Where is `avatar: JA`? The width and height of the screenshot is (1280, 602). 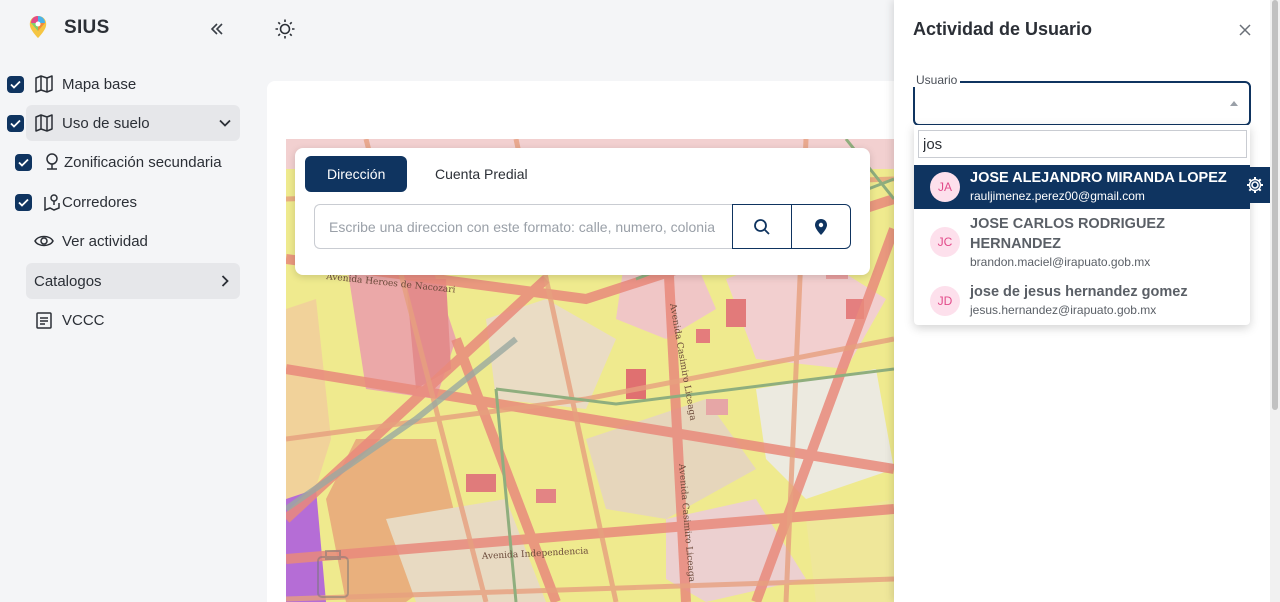 avatar: JA is located at coordinates (945, 187).